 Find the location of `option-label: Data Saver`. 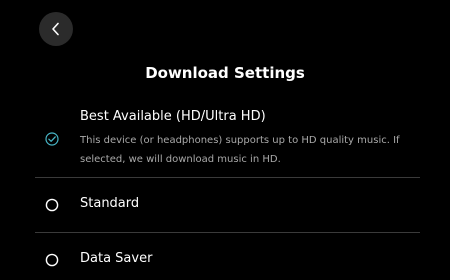

option-label: Data Saver is located at coordinates (116, 258).